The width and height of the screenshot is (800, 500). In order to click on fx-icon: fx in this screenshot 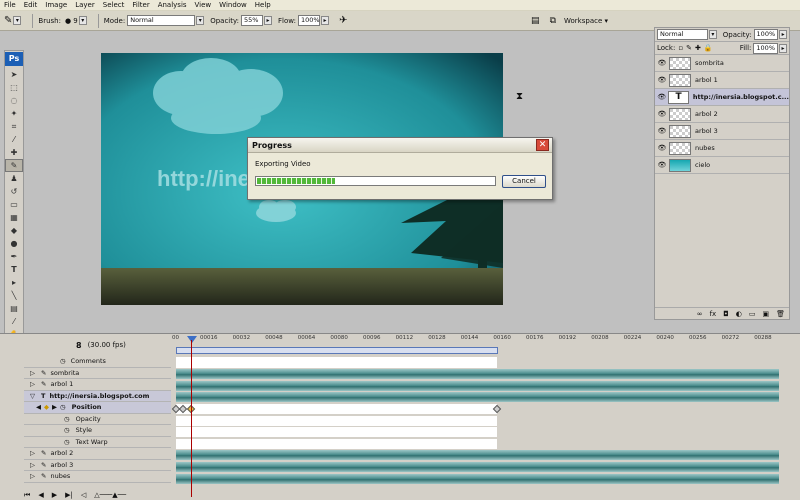, I will do `click(713, 314)`.